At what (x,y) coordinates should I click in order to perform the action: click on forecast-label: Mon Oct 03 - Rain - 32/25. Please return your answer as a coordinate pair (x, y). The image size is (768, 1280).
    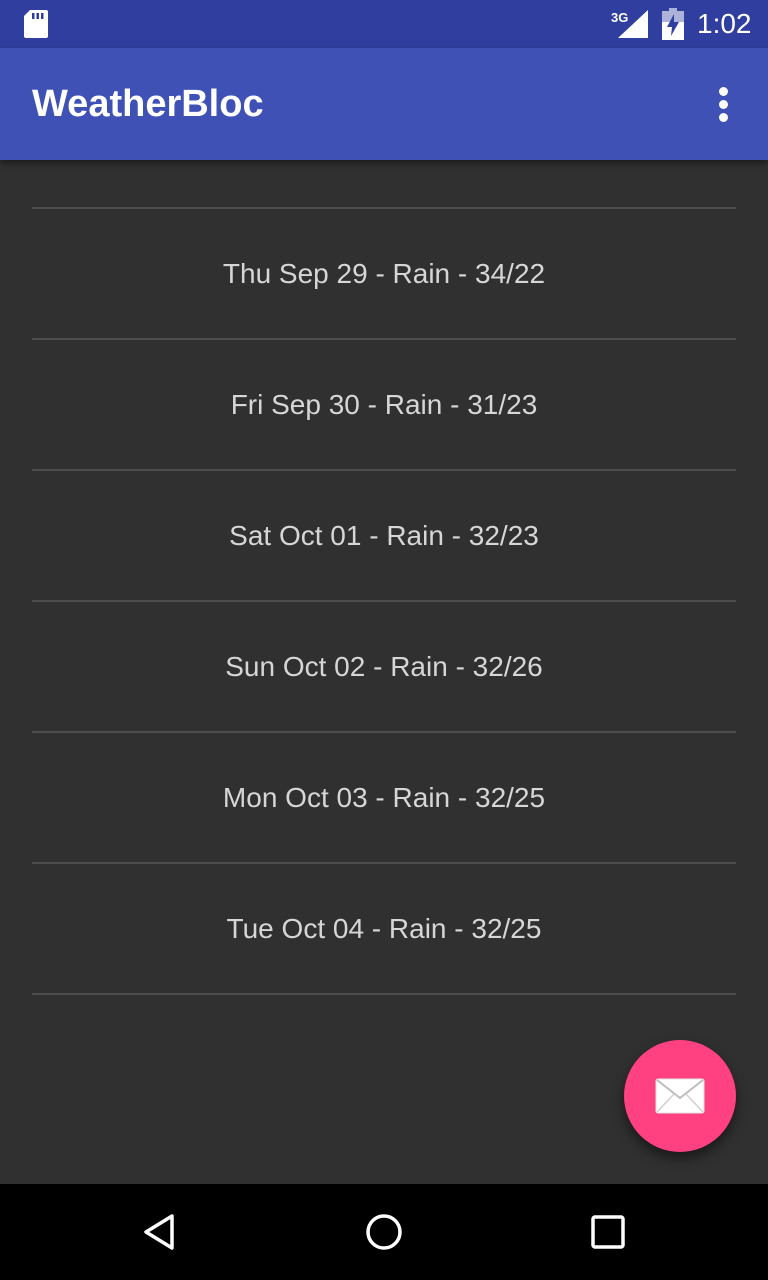
    Looking at the image, I should click on (384, 797).